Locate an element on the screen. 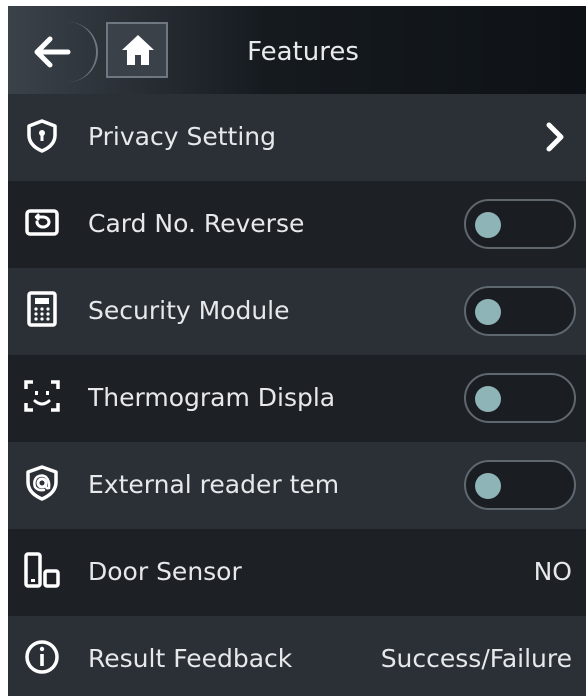 The image size is (588, 696). page-title: Features is located at coordinates (303, 52).